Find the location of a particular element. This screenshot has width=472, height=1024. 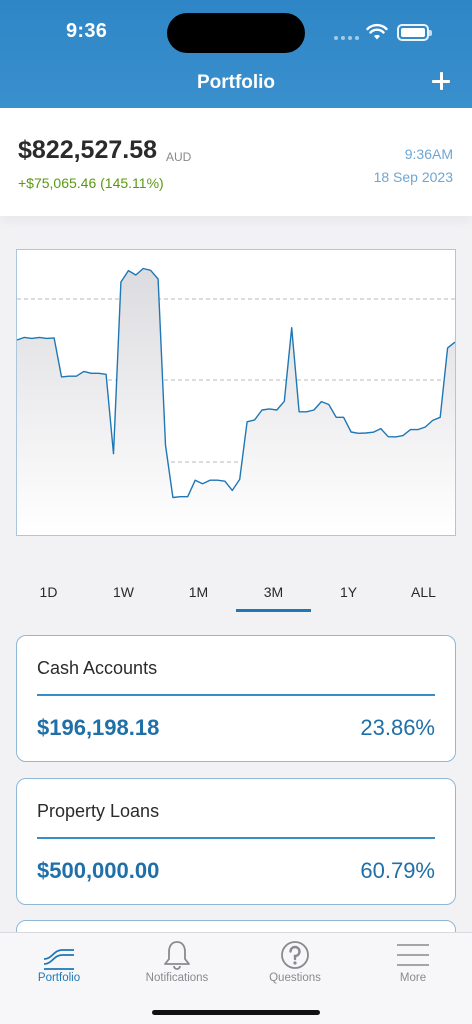

cash-accounts-card: Cash Accounts $196,198.18 23.86% is located at coordinates (236, 698).